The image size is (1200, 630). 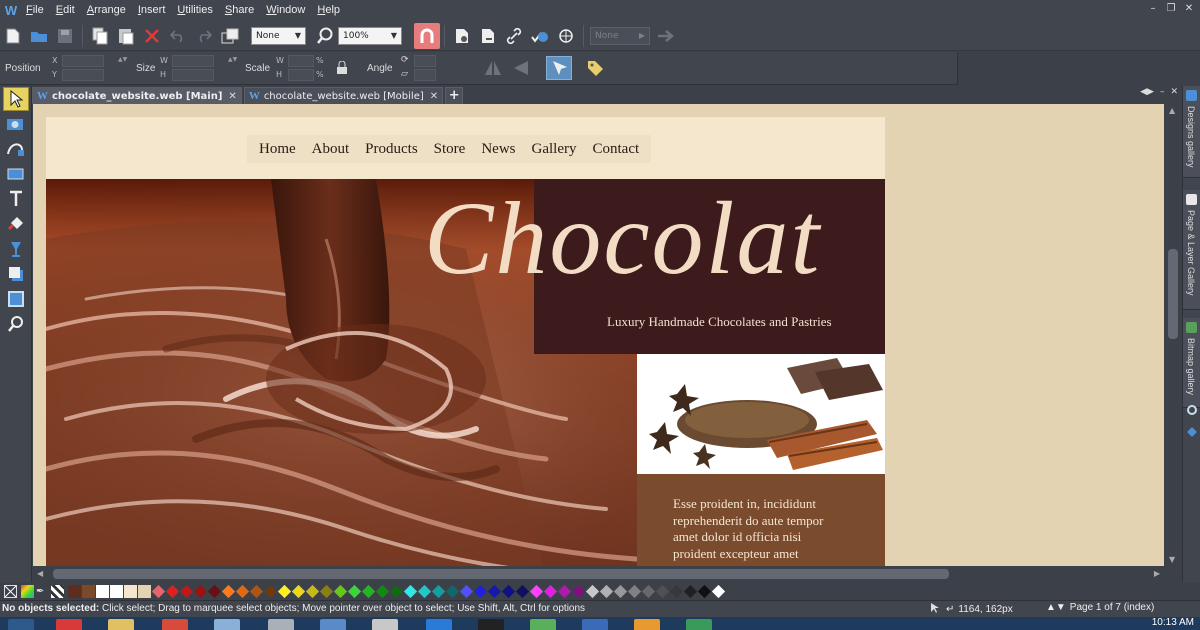 What do you see at coordinates (342, 69) in the screenshot?
I see `lock-aspect-icon` at bounding box center [342, 69].